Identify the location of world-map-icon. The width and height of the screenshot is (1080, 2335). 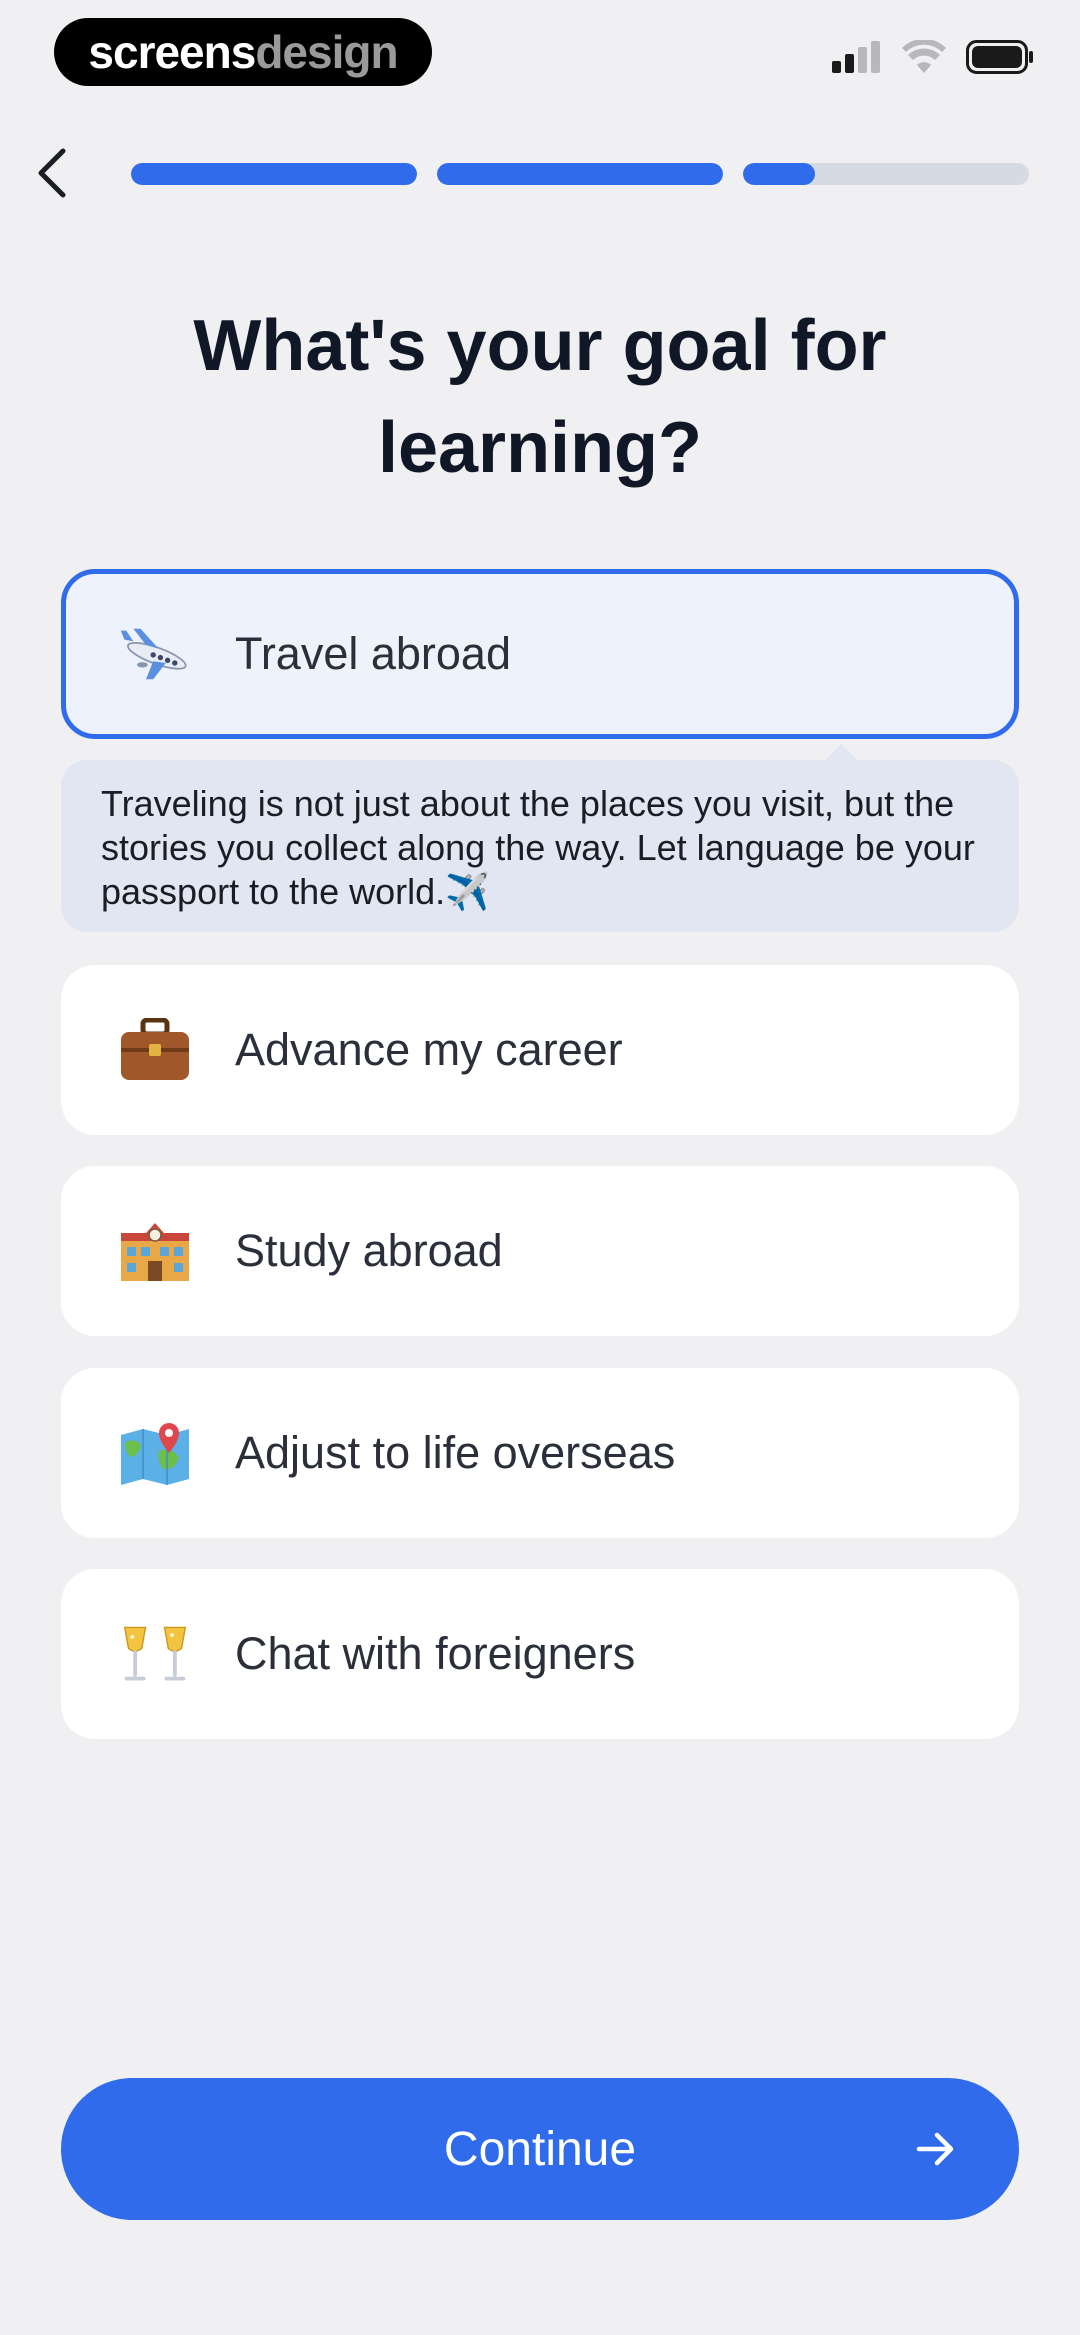
(155, 1453).